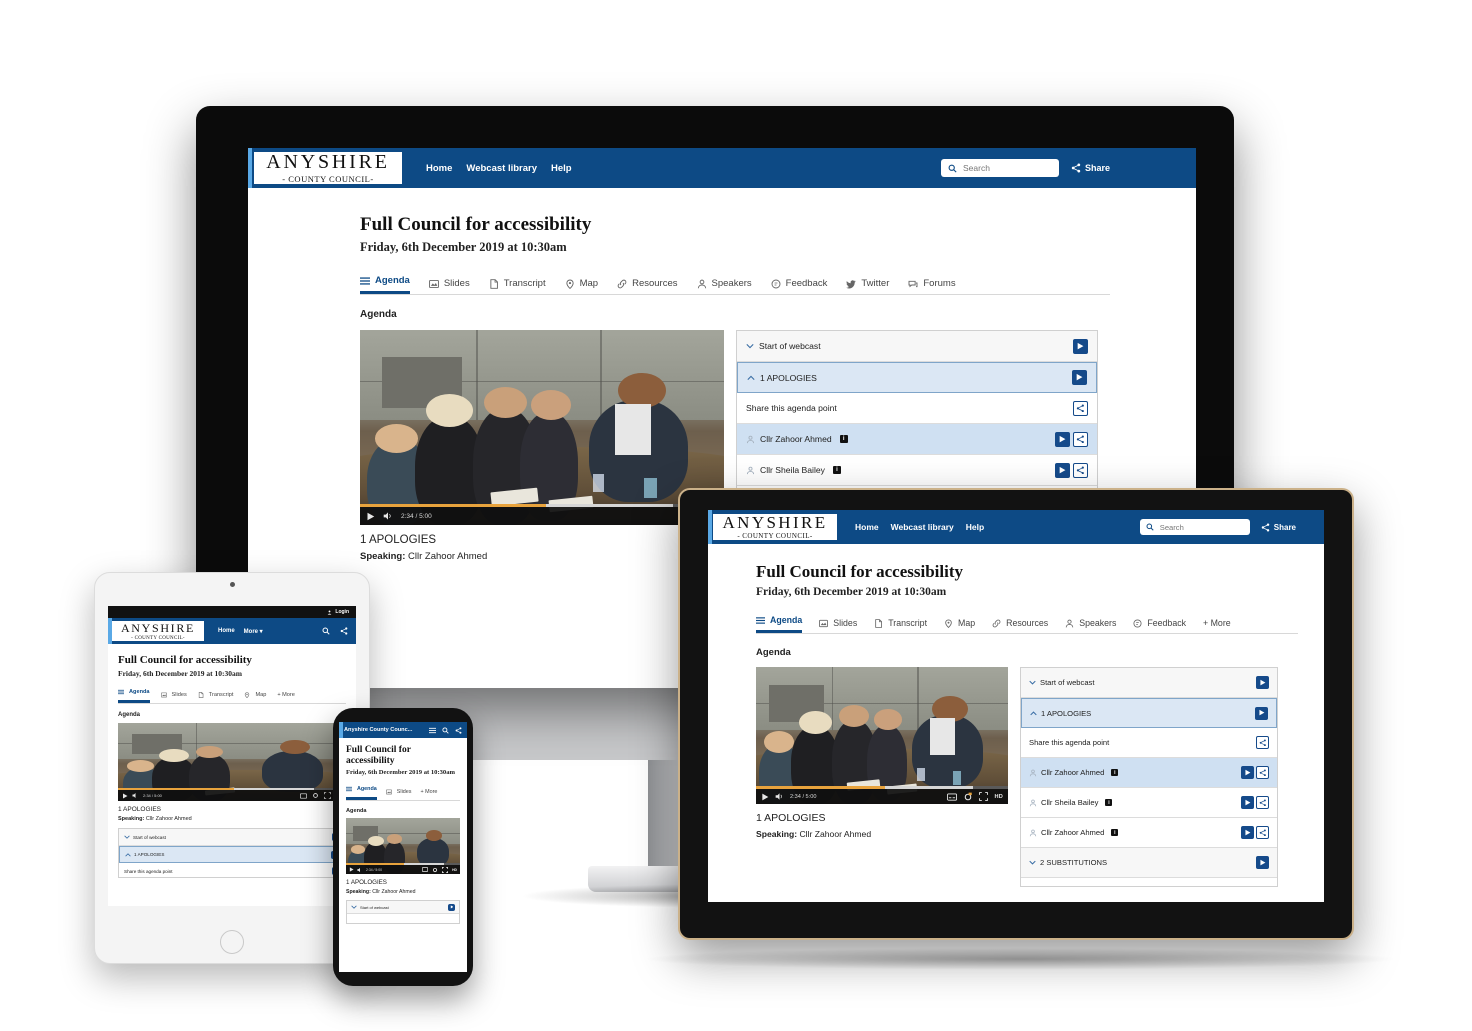  What do you see at coordinates (253, 631) in the screenshot?
I see `nav-link-more: More ▾` at bounding box center [253, 631].